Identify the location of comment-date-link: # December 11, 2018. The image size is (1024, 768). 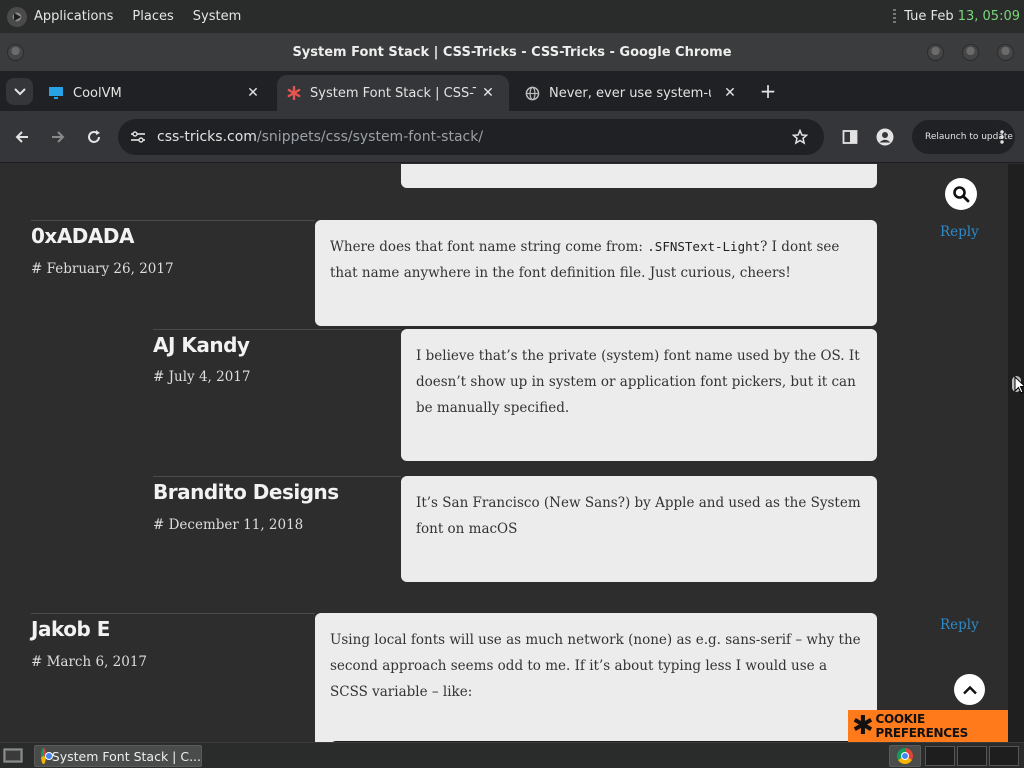
(228, 525).